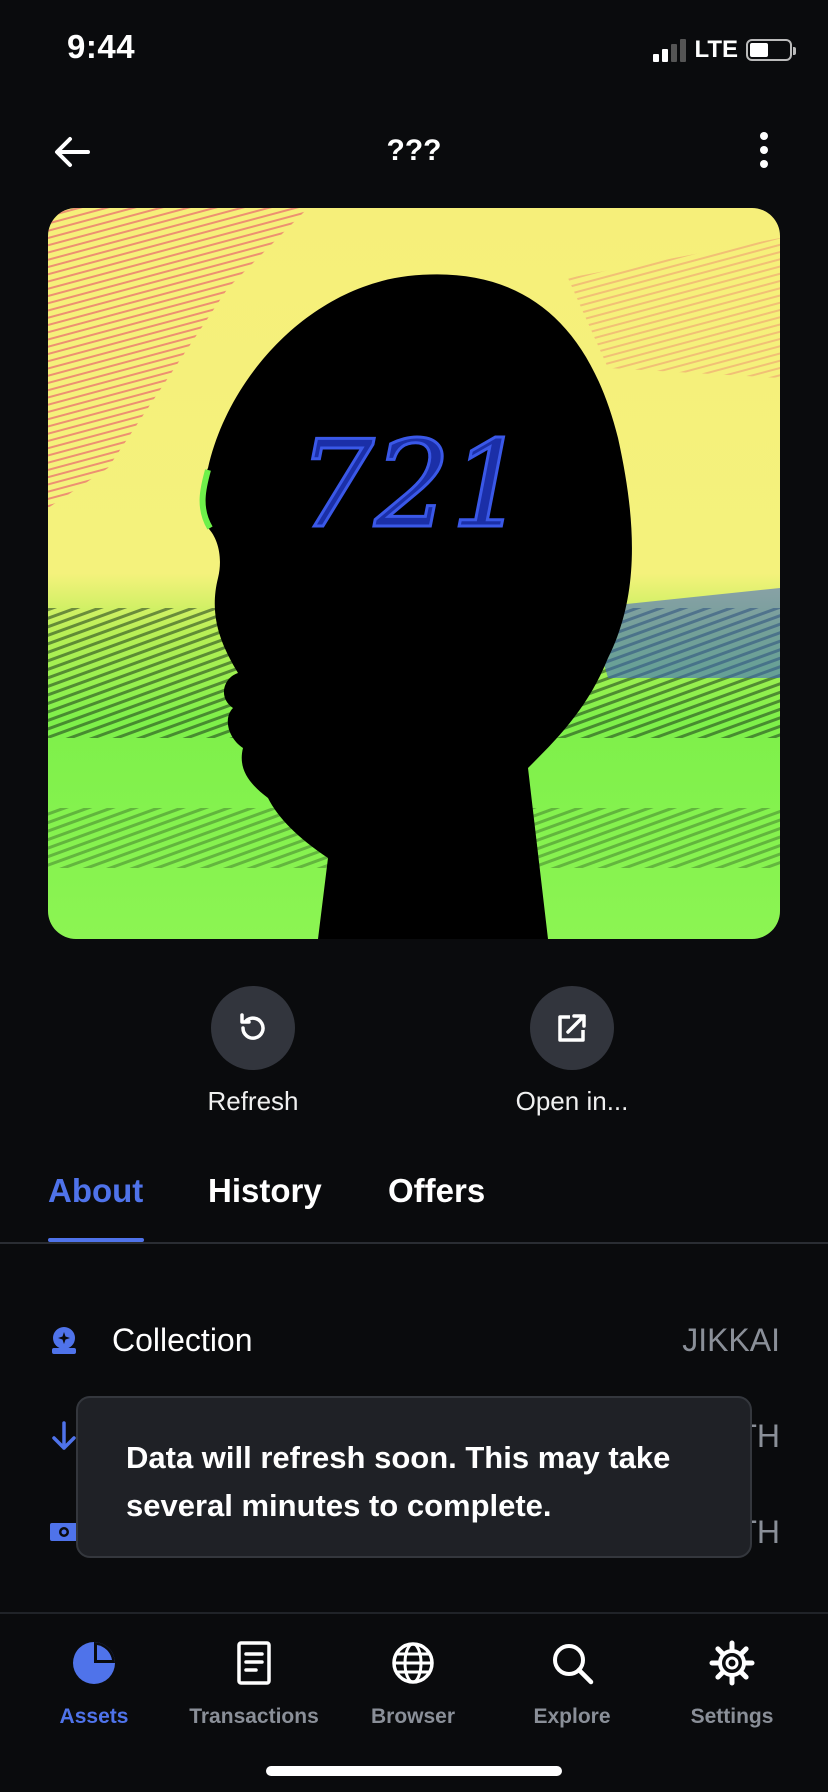  I want to click on external-link-icon, so click(572, 1028).